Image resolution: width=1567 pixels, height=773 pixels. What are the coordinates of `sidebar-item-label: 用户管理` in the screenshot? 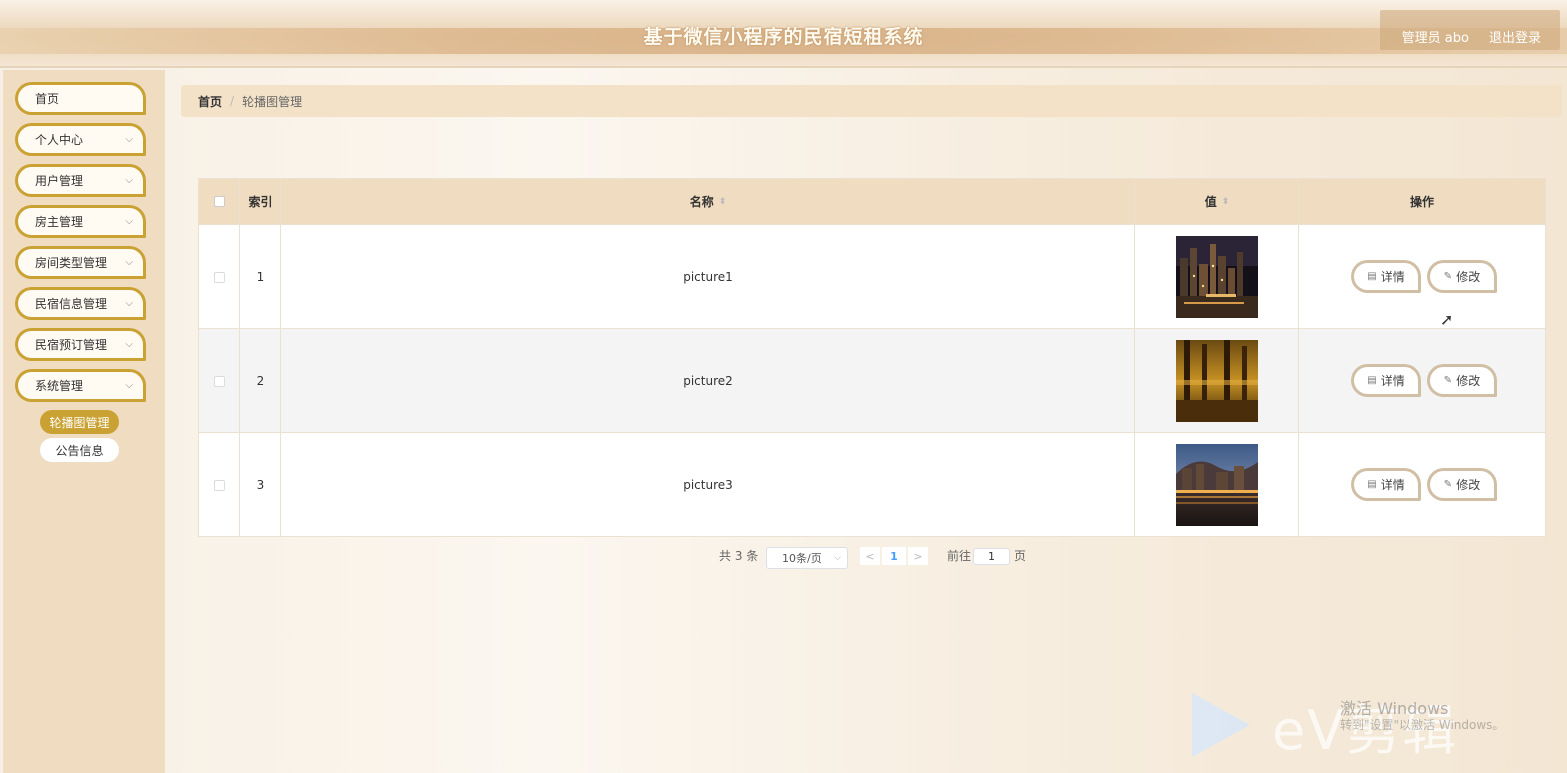 It's located at (59, 181).